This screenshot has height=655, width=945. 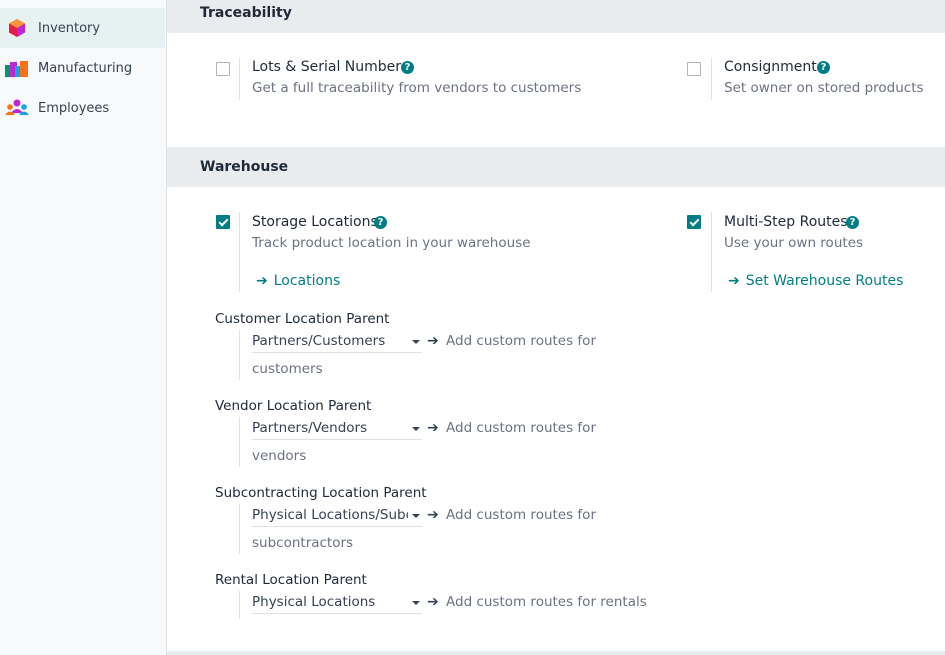 What do you see at coordinates (330, 67) in the screenshot?
I see `setting-title: Lots & Serial Numbers` at bounding box center [330, 67].